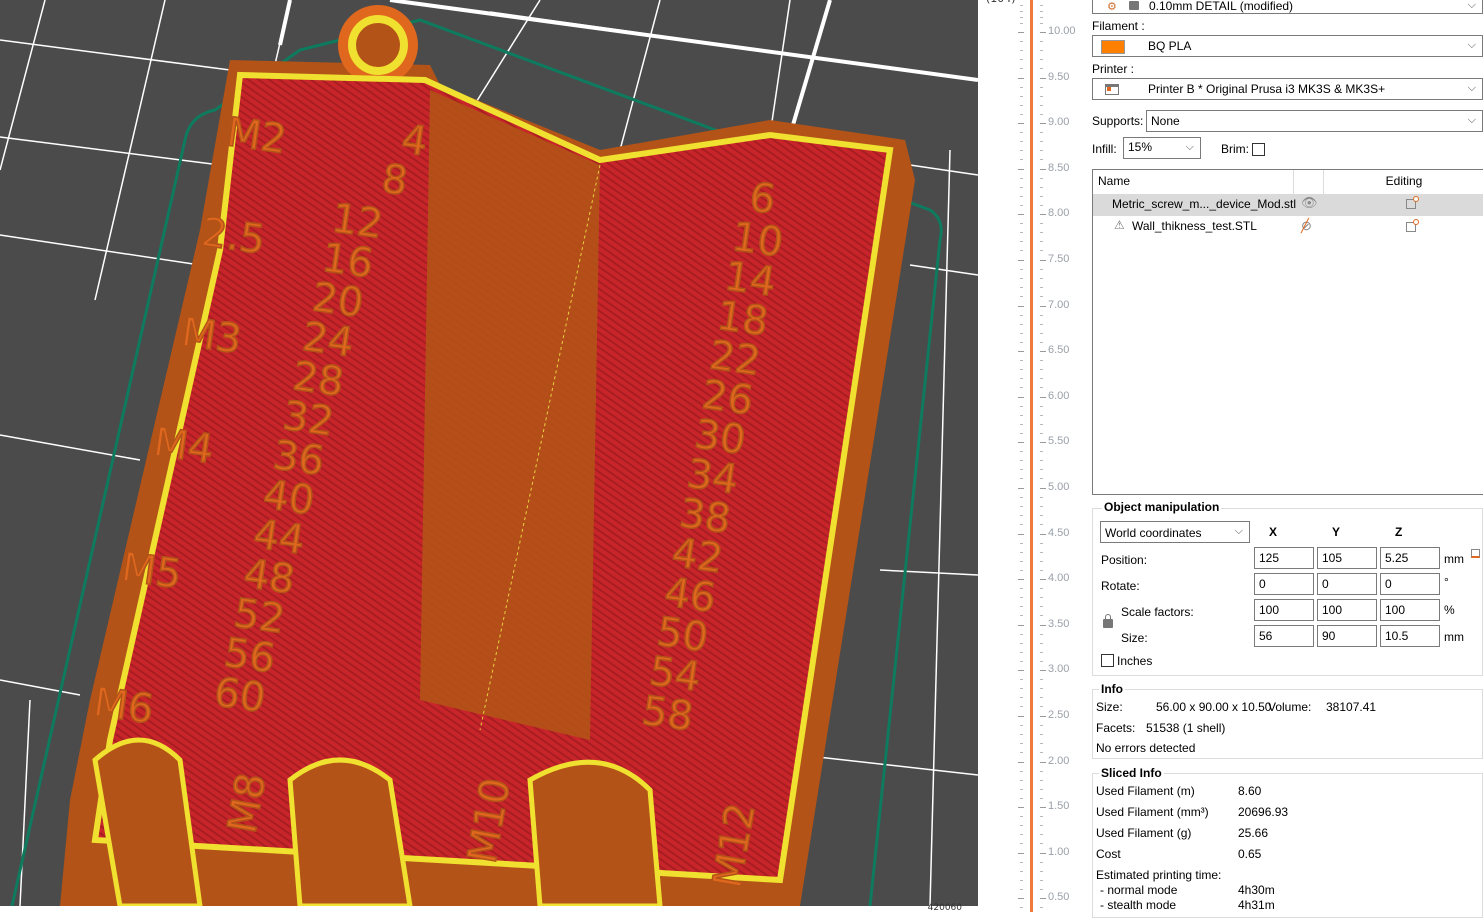 This screenshot has height=918, width=1483. Describe the element at coordinates (1175, 532) in the screenshot. I see `coordinates-select: World coordinates ⌵` at that location.